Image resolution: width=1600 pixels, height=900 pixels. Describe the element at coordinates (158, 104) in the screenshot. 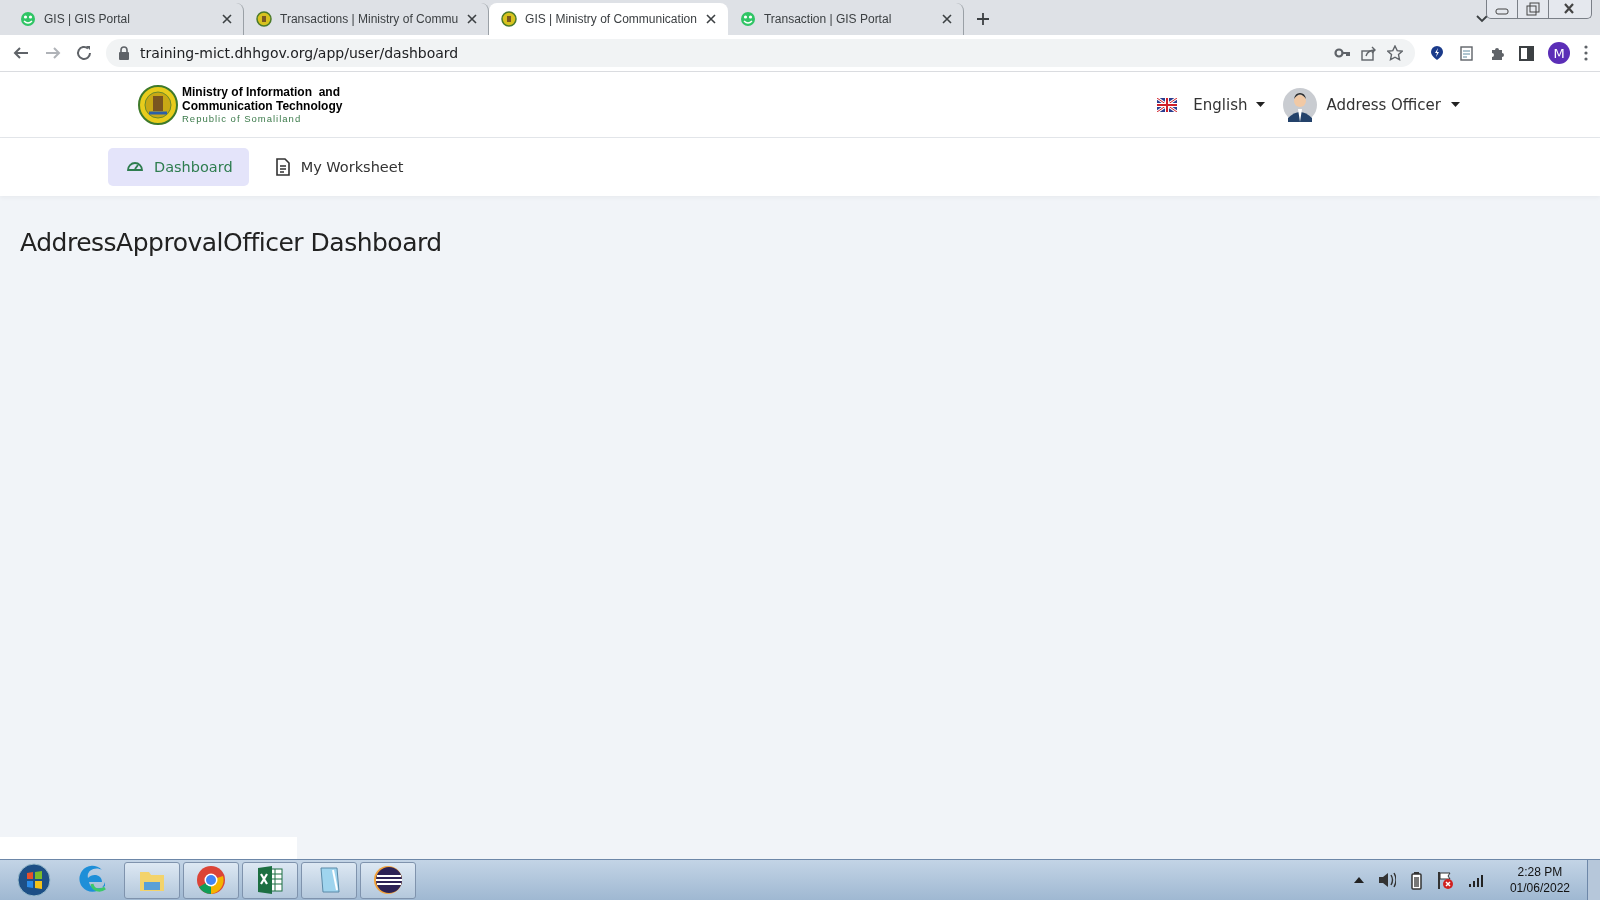

I see `emblem-icon` at that location.